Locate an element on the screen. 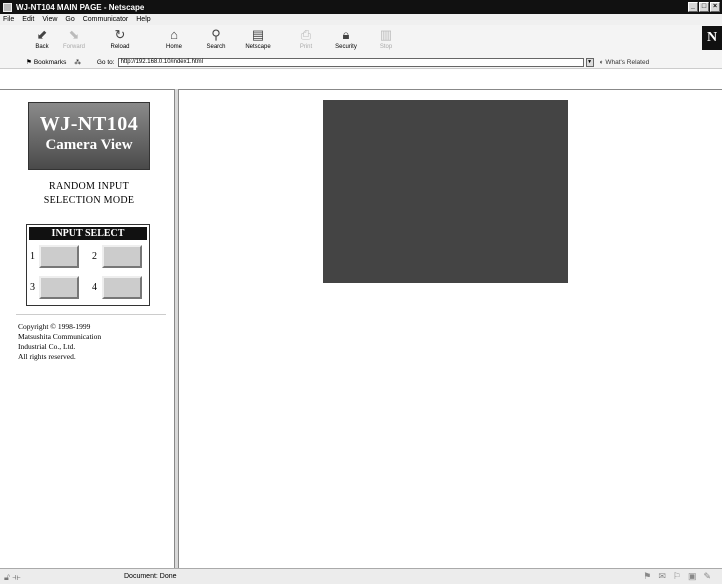 The image size is (722, 584). menu-go: Go is located at coordinates (69, 19).